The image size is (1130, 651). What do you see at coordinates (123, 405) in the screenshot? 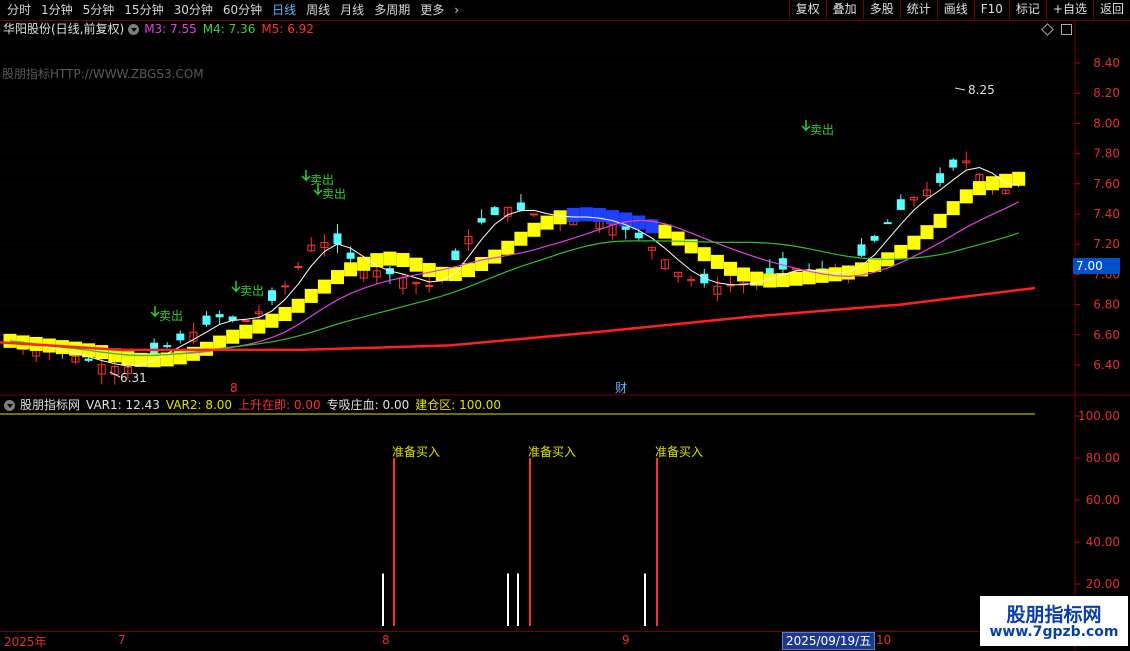
I see `indicator-value: VAR1: 12.43` at bounding box center [123, 405].